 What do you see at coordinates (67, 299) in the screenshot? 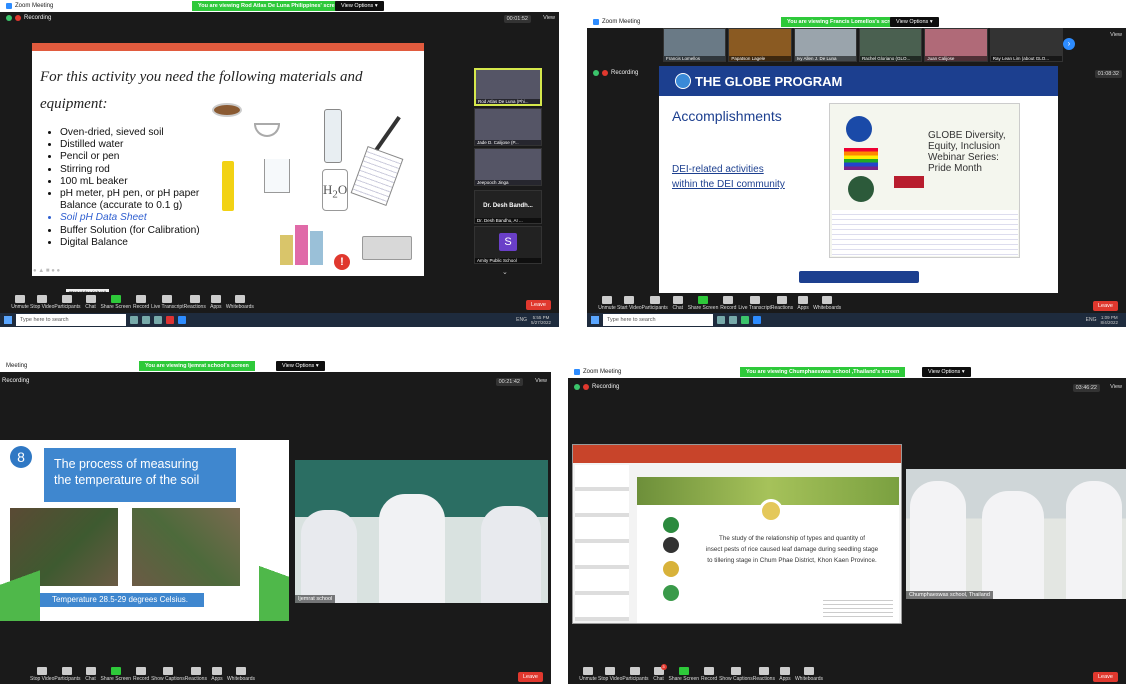
I see `people-icon` at bounding box center [67, 299].